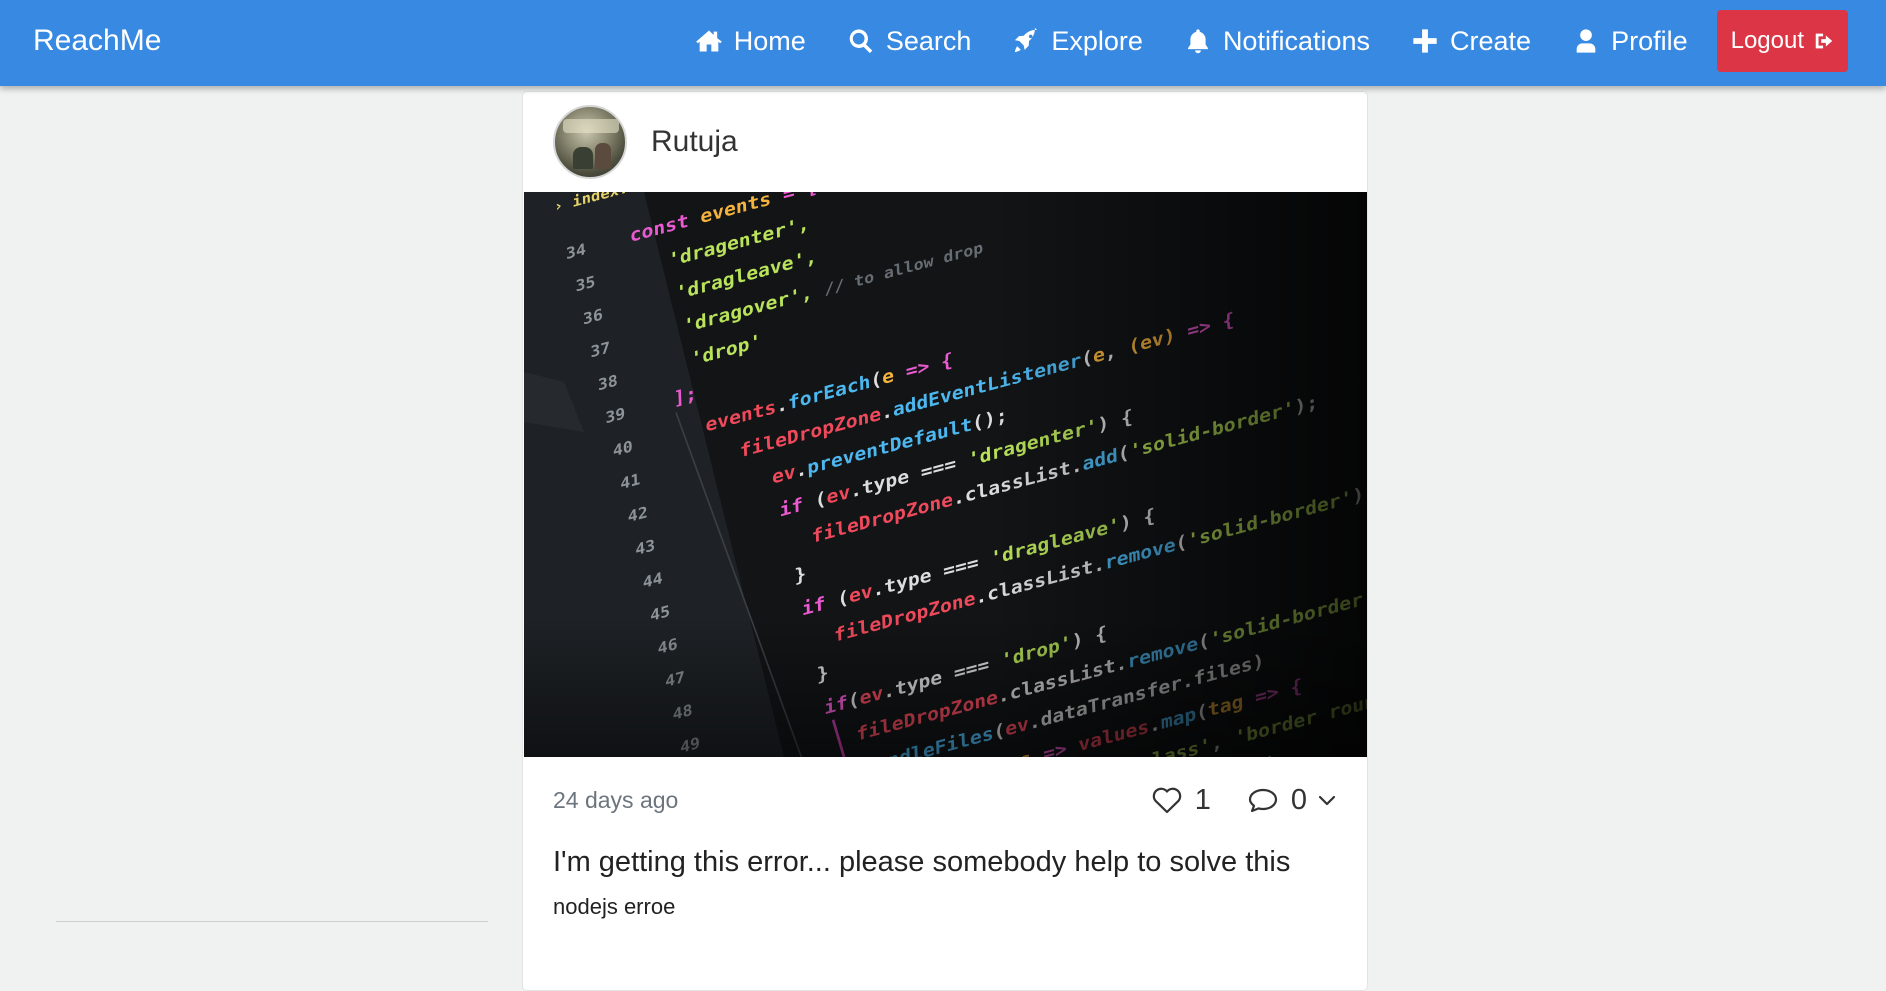 The width and height of the screenshot is (1886, 991). Describe the element at coordinates (590, 142) in the screenshot. I see `avatar` at that location.